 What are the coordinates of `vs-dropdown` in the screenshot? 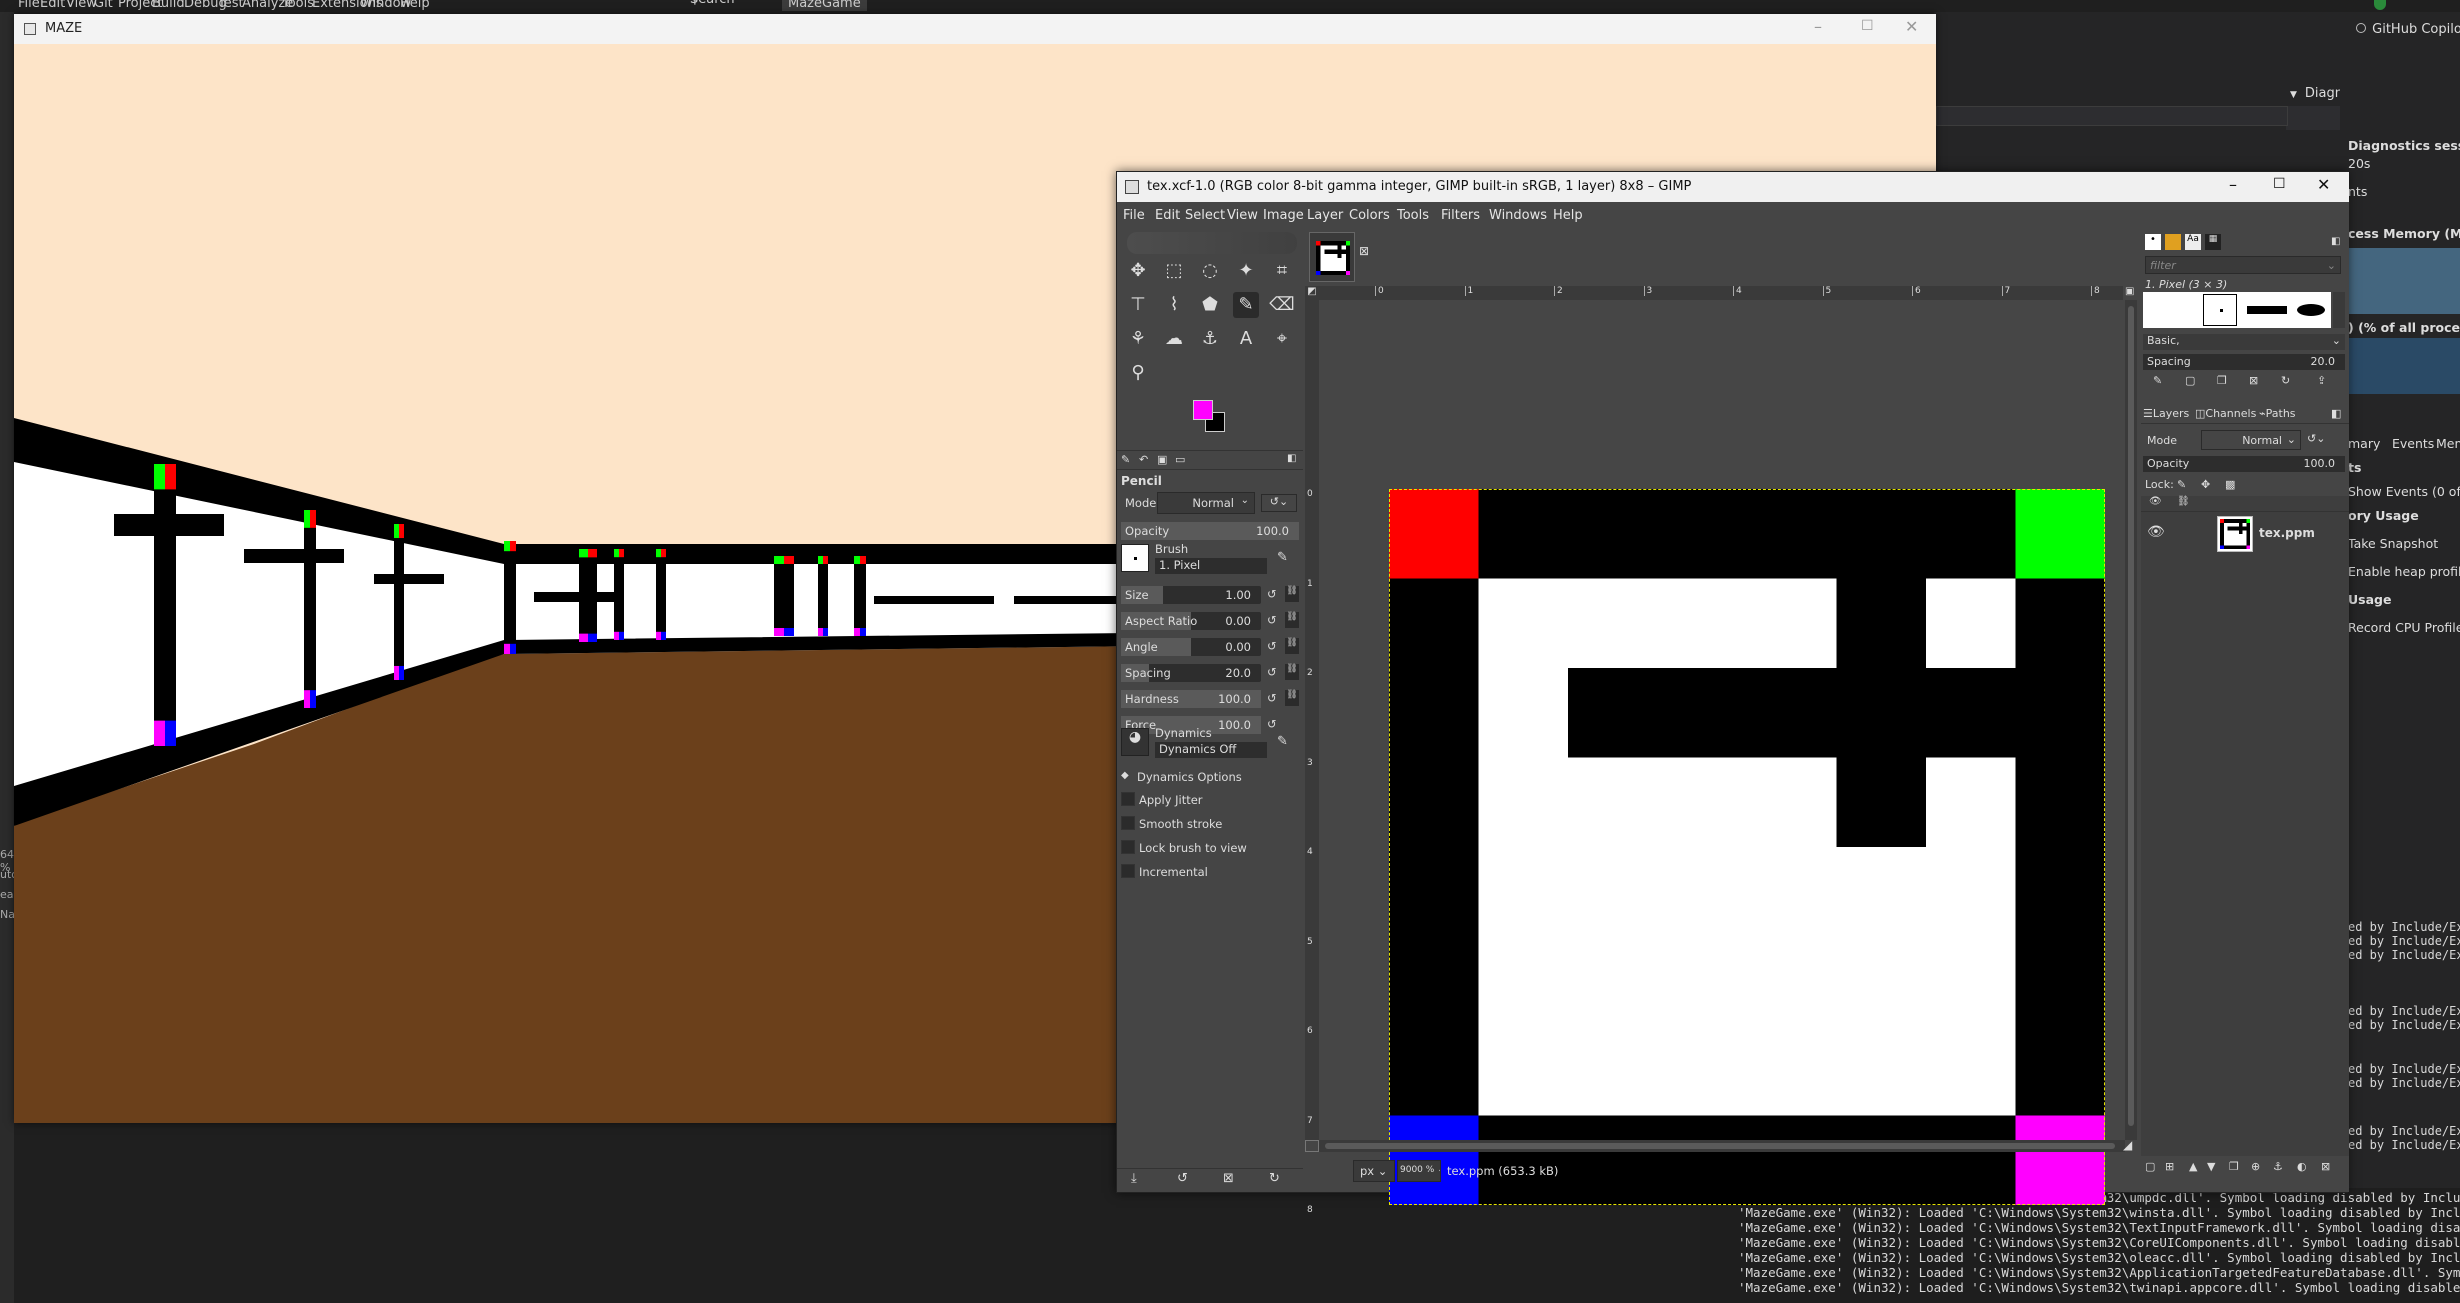 It's located at (2112, 116).